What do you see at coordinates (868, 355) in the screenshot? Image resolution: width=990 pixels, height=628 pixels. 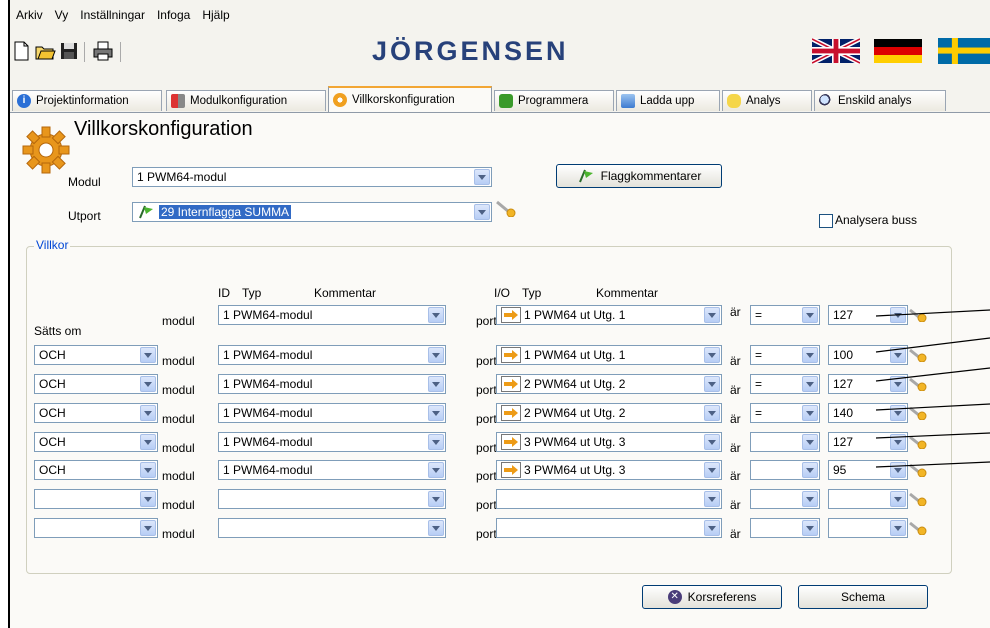 I see `value-select: 100` at bounding box center [868, 355].